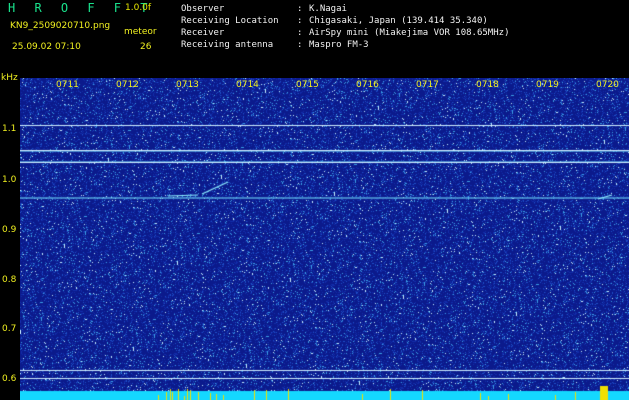 Image resolution: width=629 pixels, height=400 pixels. What do you see at coordinates (247, 85) in the screenshot?
I see `time-tick-label: 0714` at bounding box center [247, 85].